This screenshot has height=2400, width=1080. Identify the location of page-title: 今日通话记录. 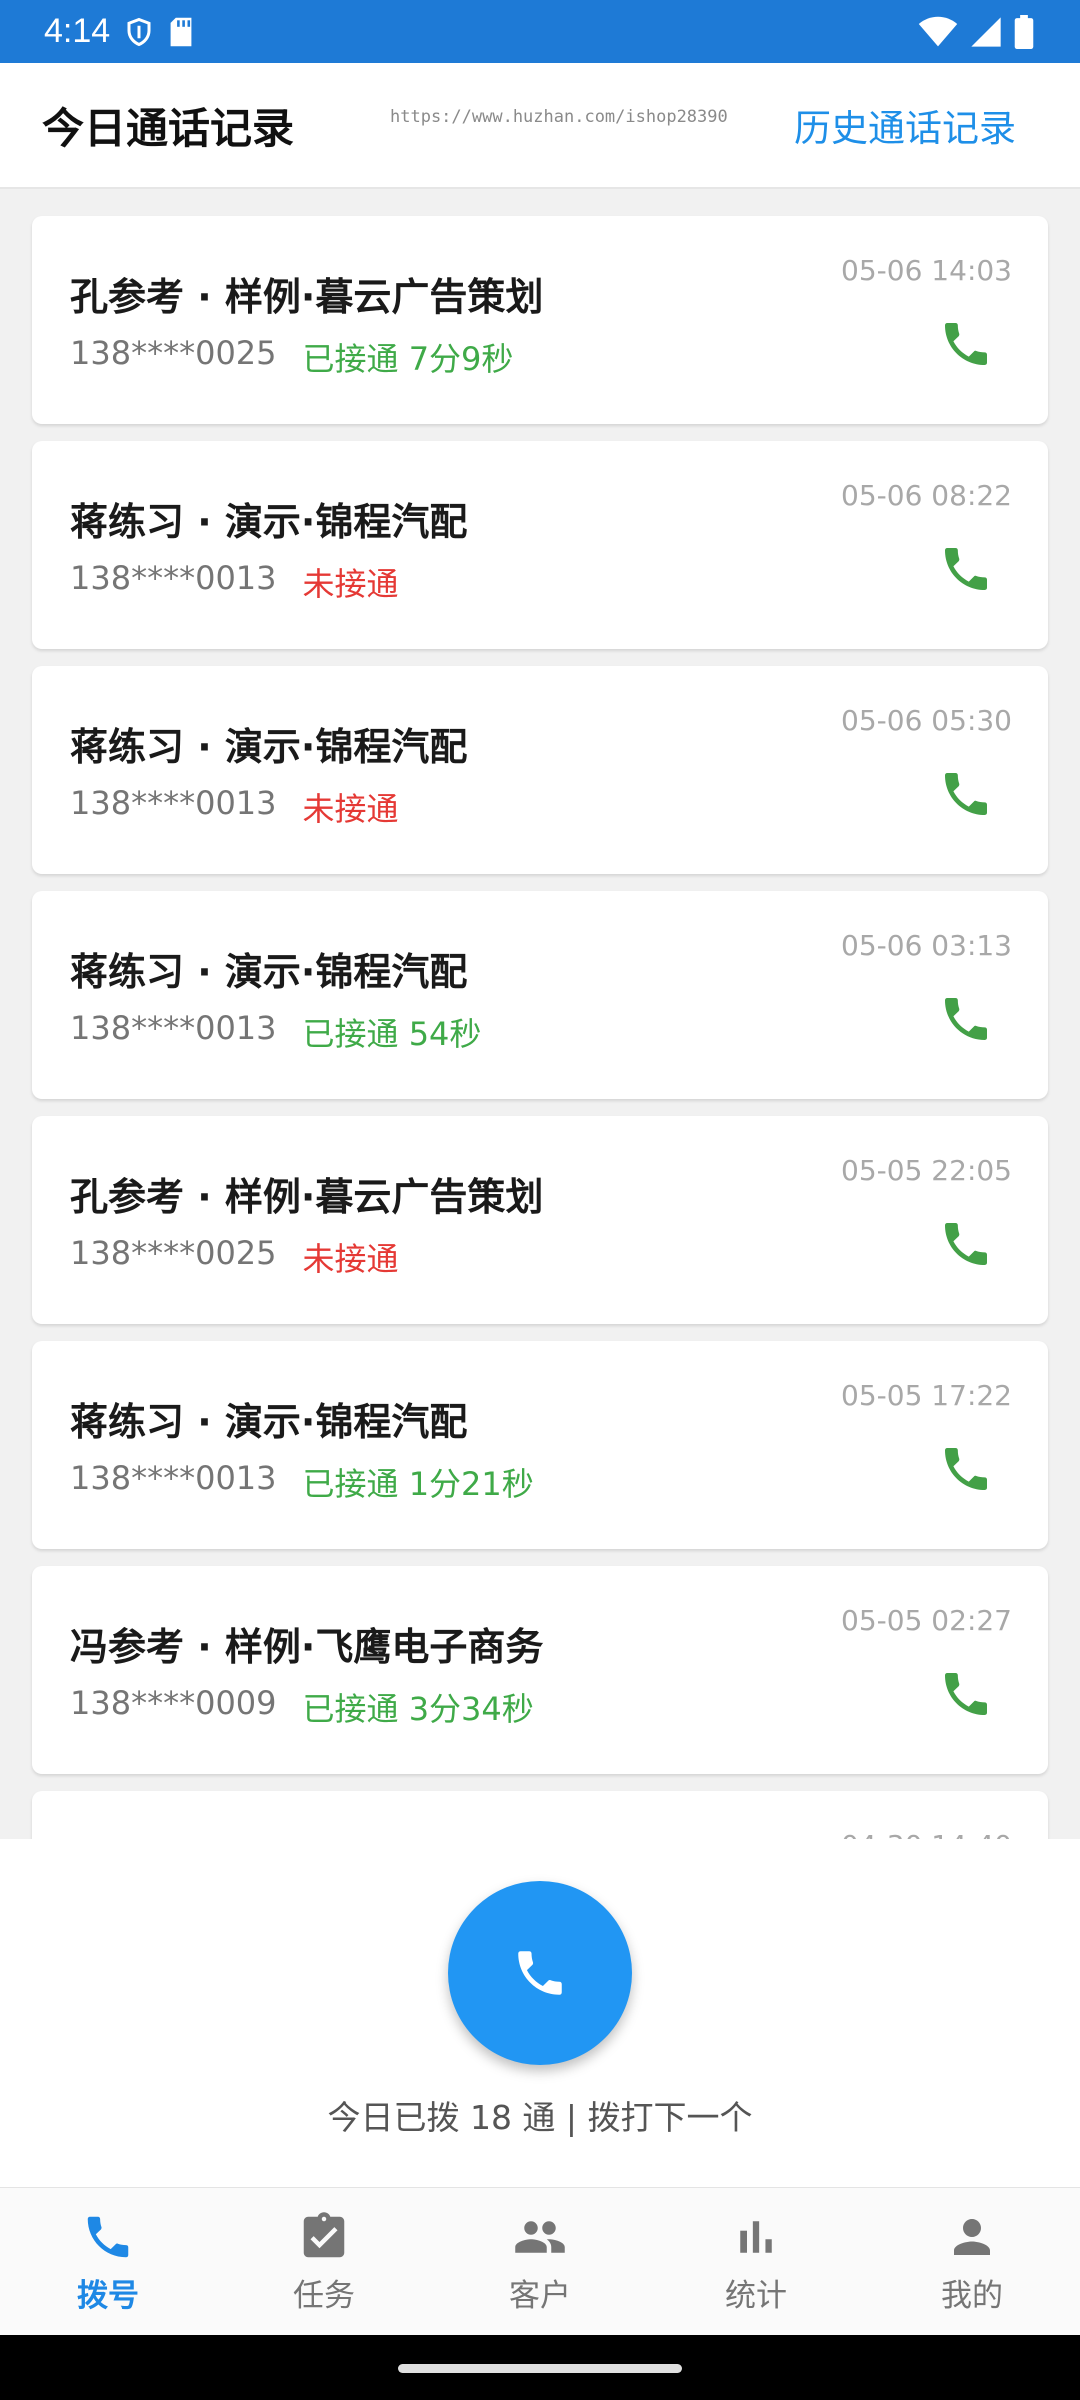
(168, 128).